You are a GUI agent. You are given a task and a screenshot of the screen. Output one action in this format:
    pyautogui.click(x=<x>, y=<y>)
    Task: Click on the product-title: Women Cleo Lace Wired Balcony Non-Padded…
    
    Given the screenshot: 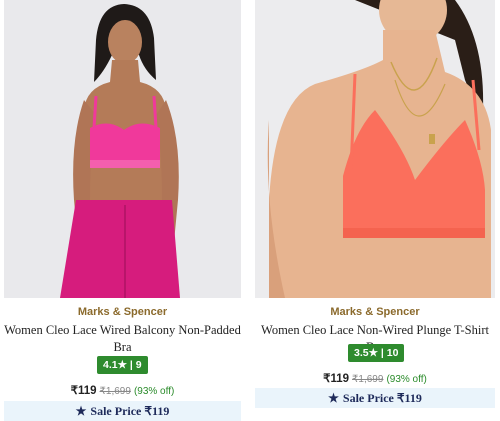 What is the action you would take?
    pyautogui.click(x=122, y=339)
    